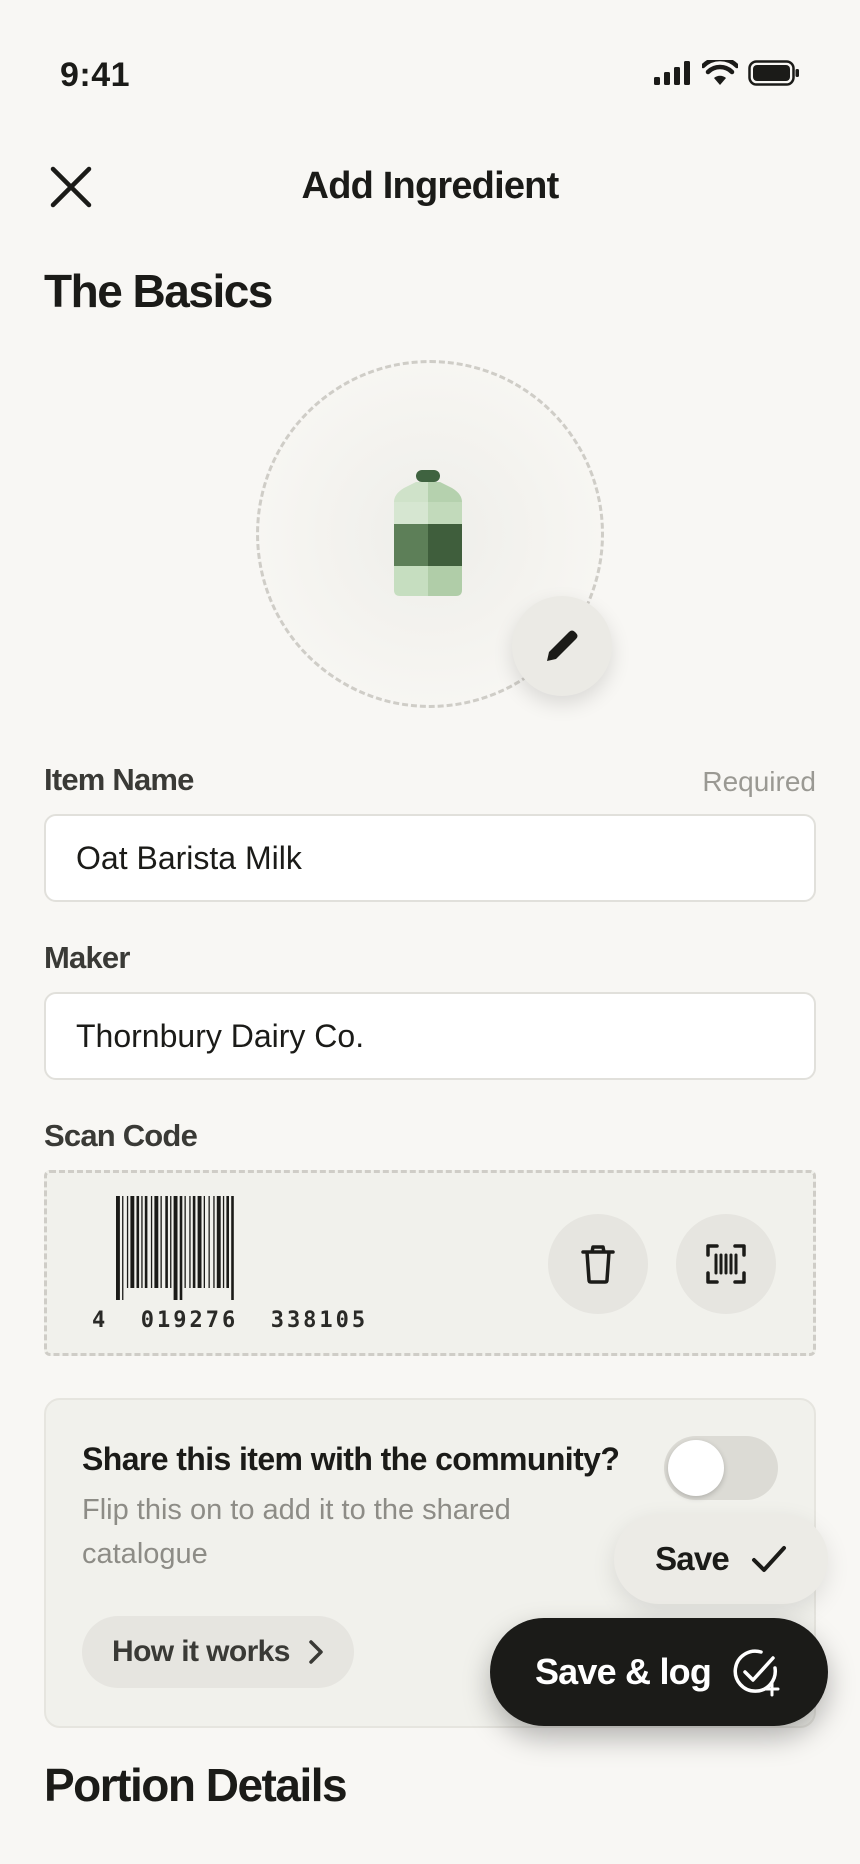 The width and height of the screenshot is (860, 1864). I want to click on save-and-log-button: Save & log, so click(659, 1672).